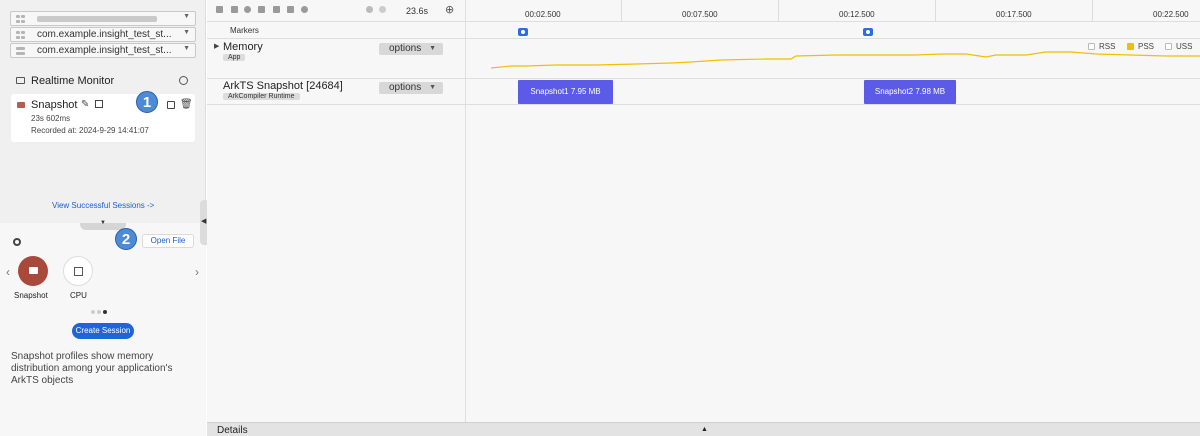 The width and height of the screenshot is (1200, 436). I want to click on app-dropdown-primary: com.example.insight_test_st... ▼, so click(103, 34).